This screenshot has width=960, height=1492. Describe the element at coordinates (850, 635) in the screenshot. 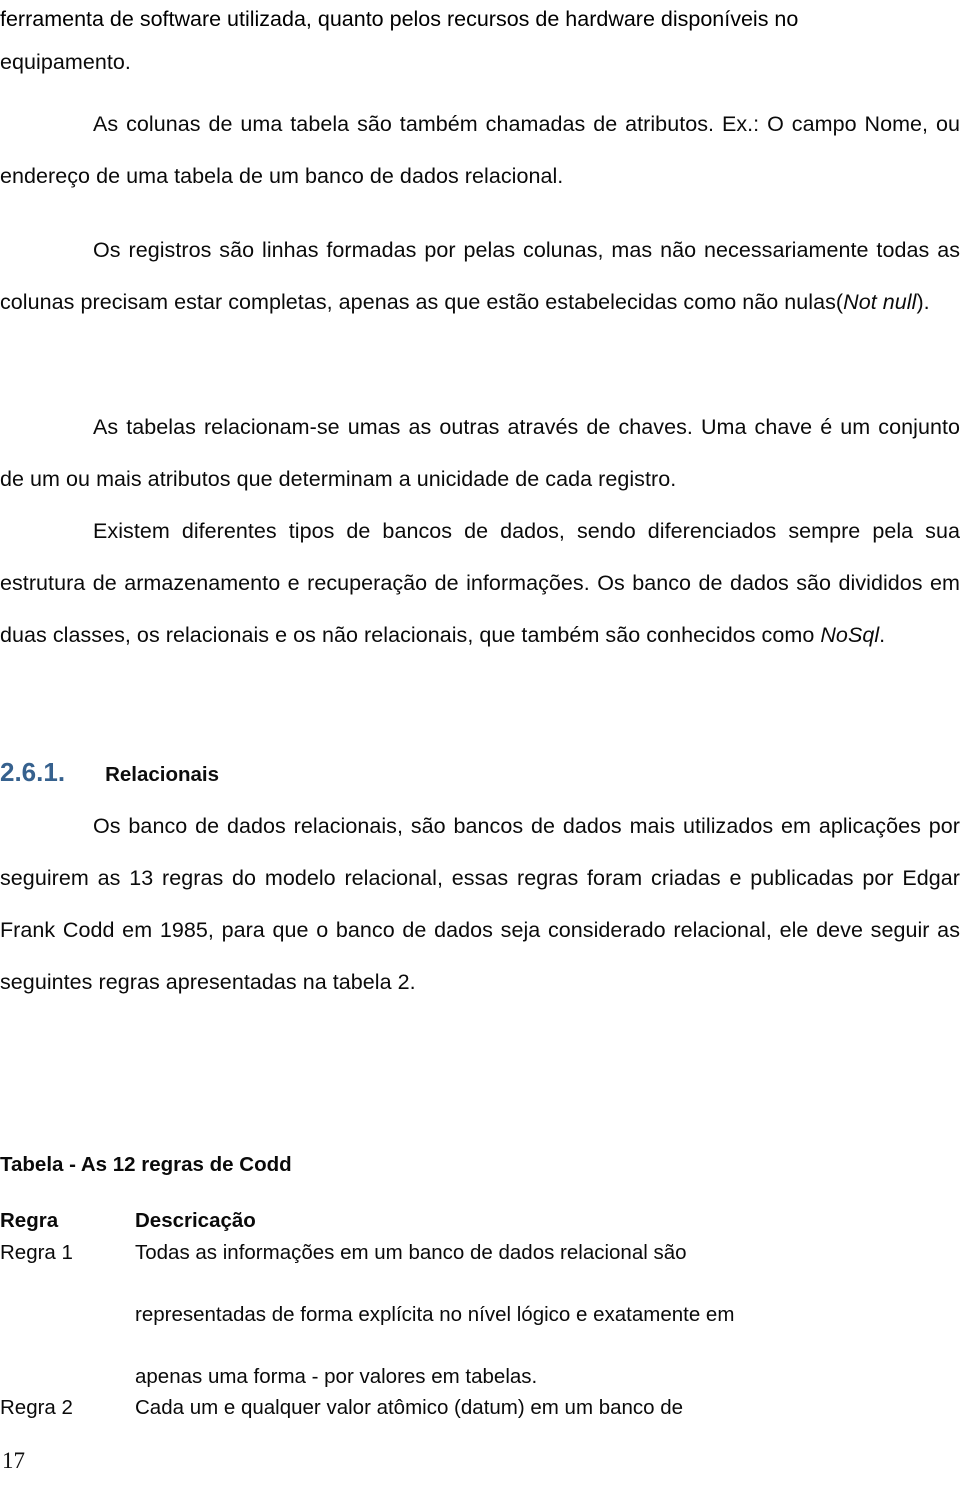

I see `term-nosql: NoSql` at that location.